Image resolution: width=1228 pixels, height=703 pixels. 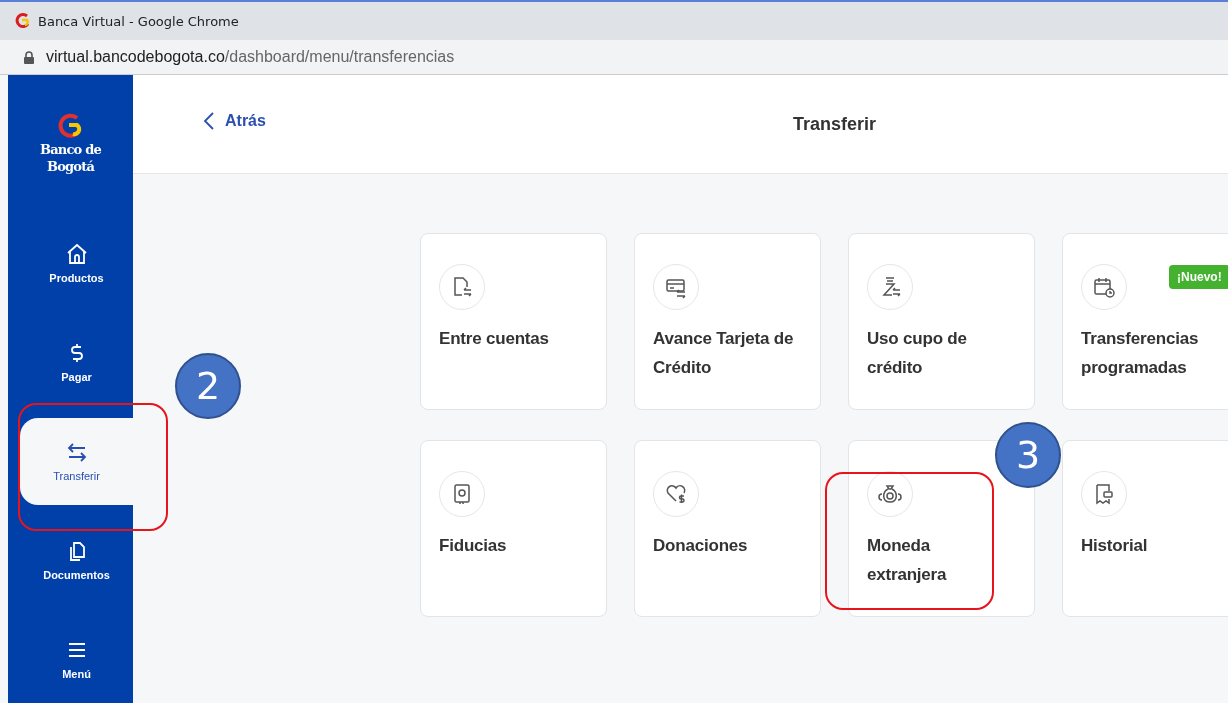 What do you see at coordinates (833, 124) in the screenshot?
I see `page-title: Transferir` at bounding box center [833, 124].